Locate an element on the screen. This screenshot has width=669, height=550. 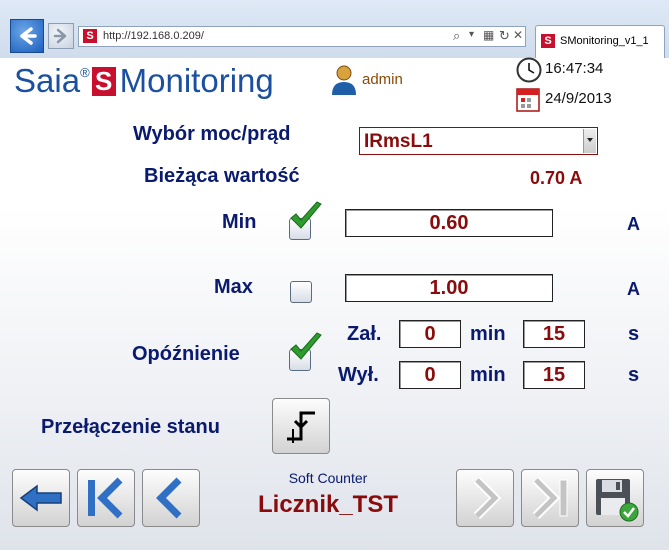
current-value-label: Bieżąca wartość is located at coordinates (222, 176).